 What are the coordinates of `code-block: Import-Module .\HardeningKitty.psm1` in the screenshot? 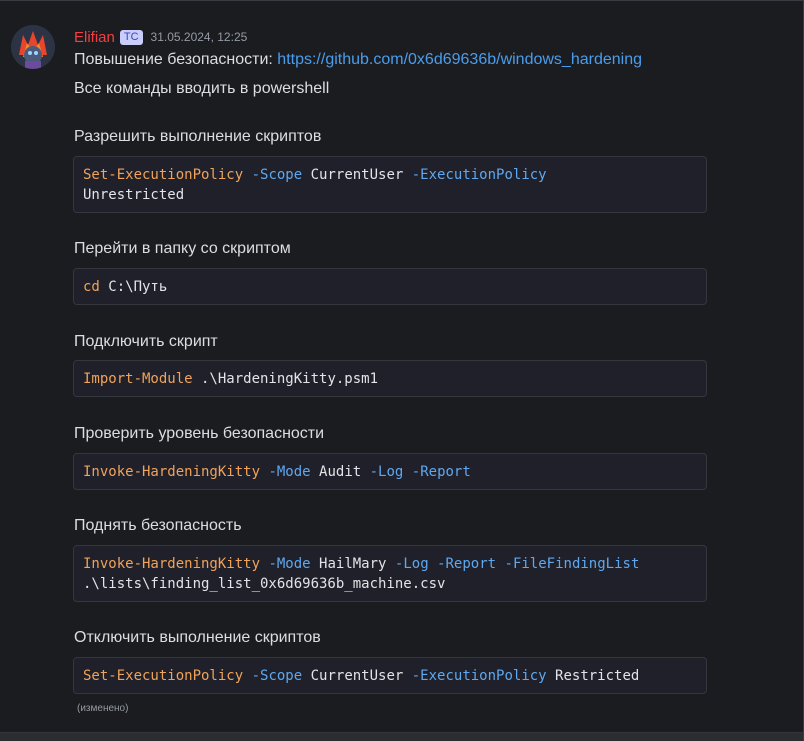 It's located at (390, 378).